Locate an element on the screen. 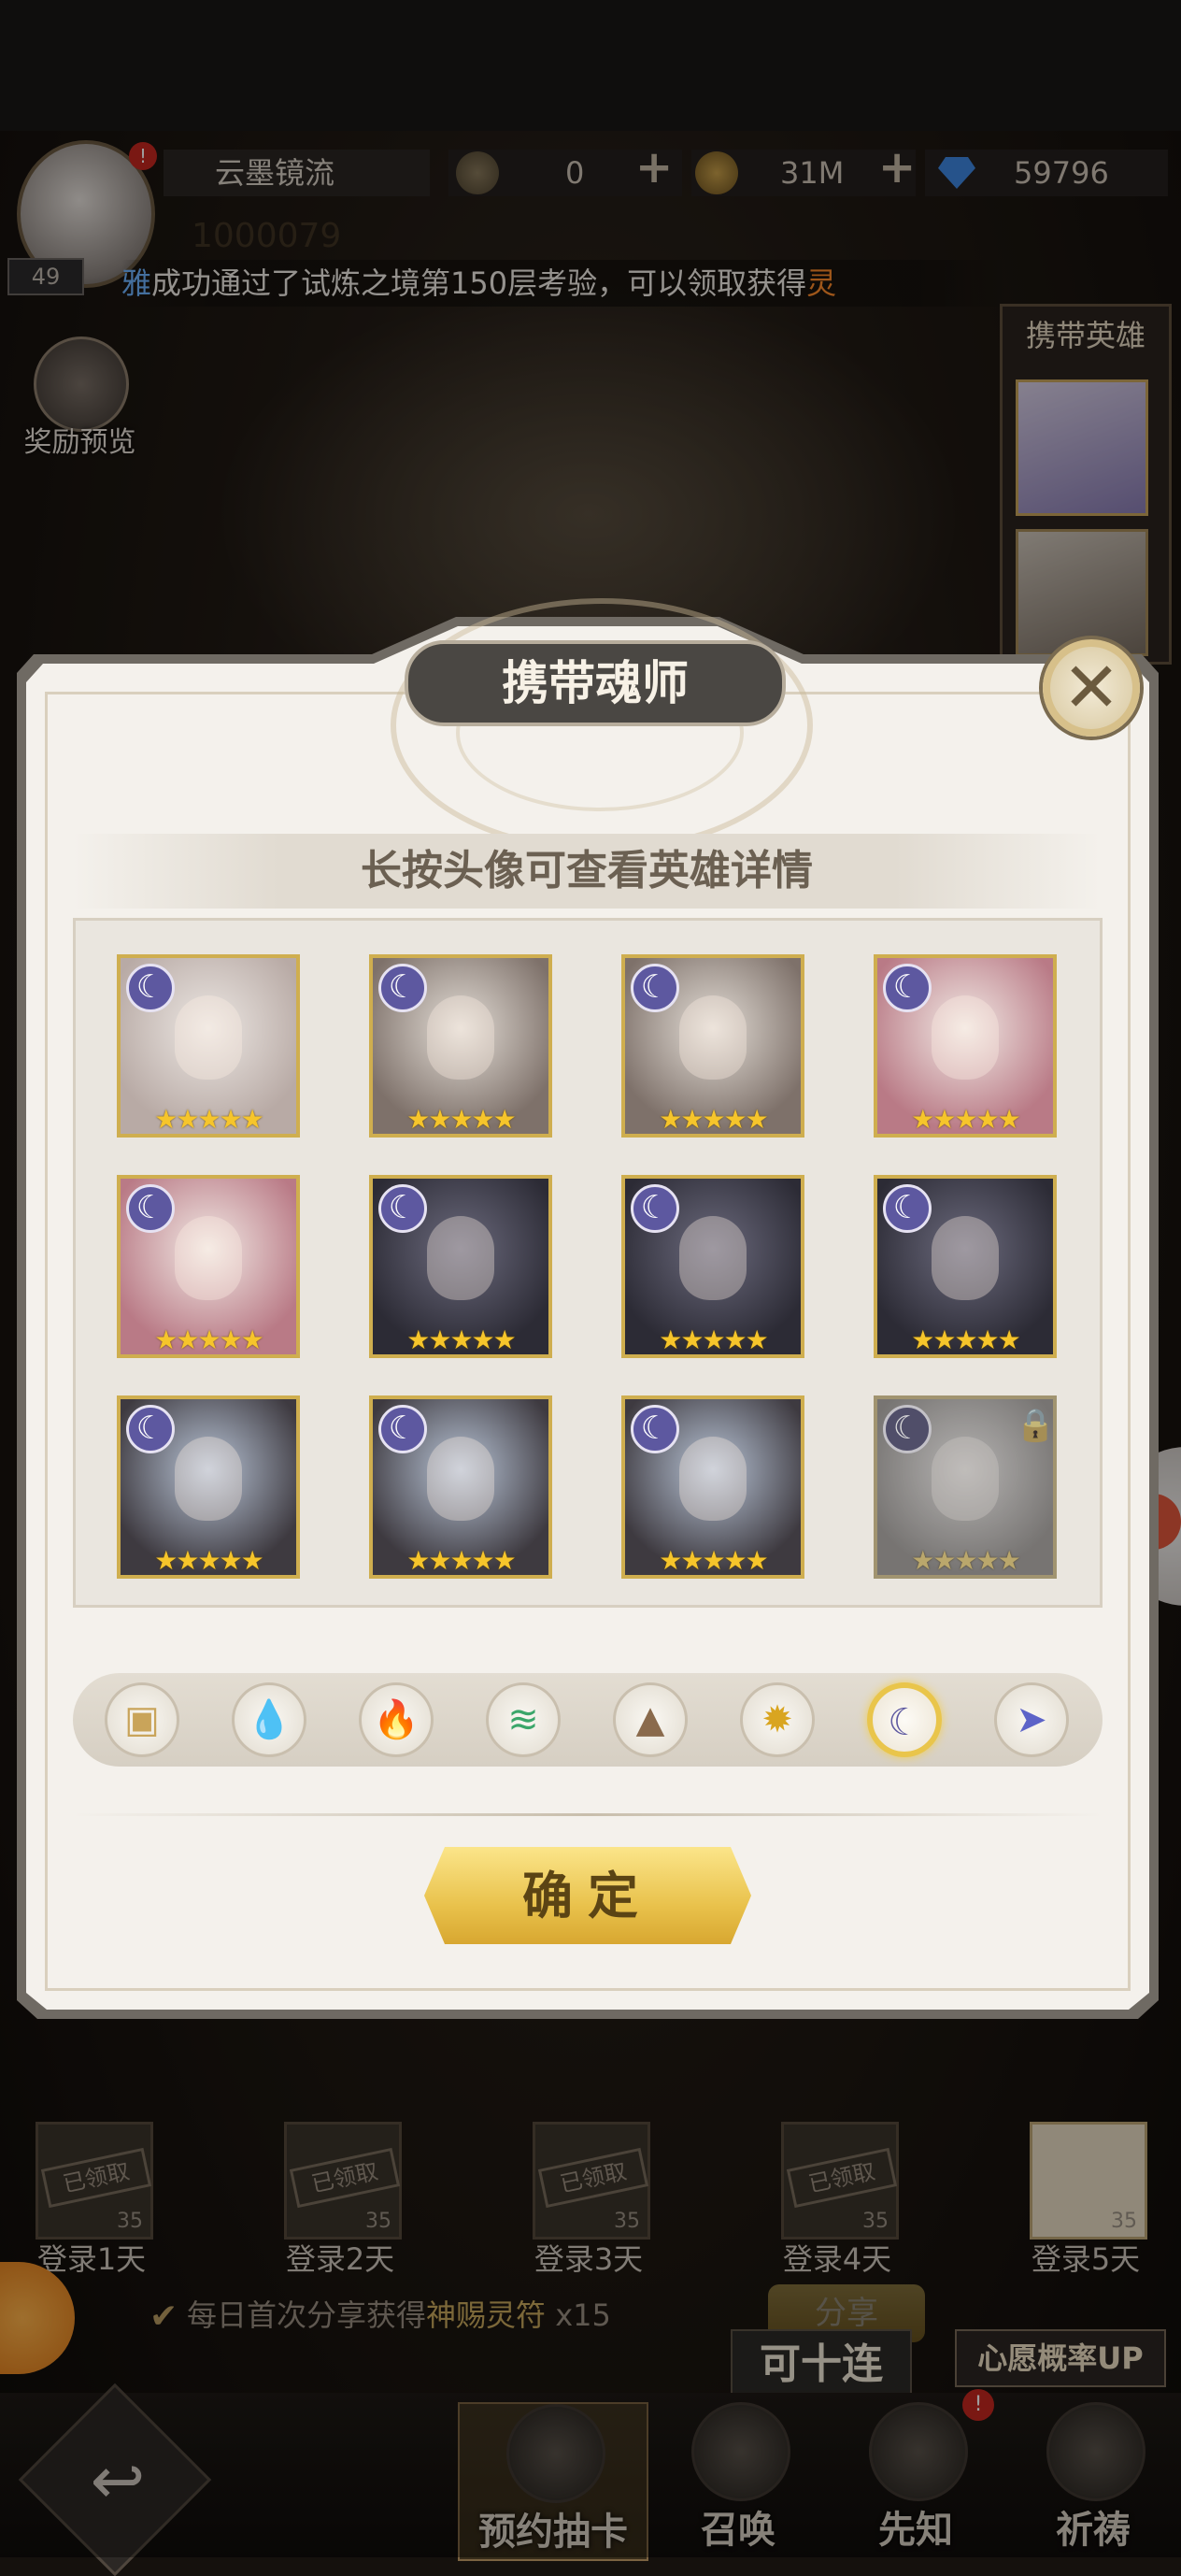 This screenshot has height=2576, width=1181. hint-text: 长按头像可查看英雄详情 is located at coordinates (587, 870).